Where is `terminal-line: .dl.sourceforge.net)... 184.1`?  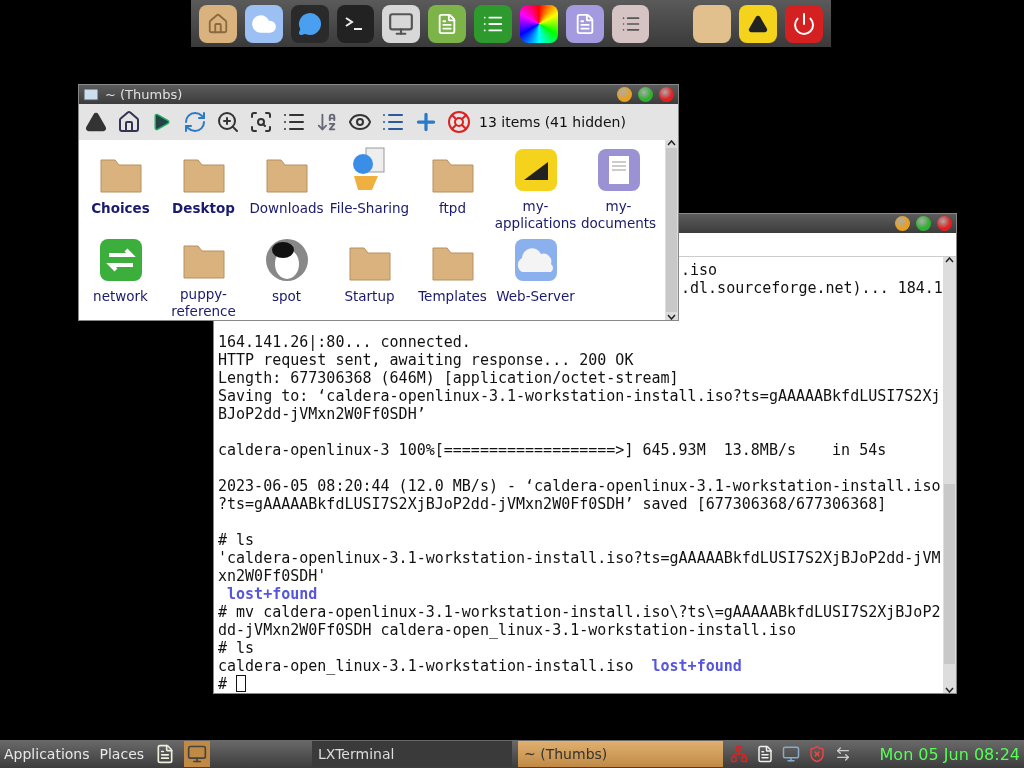 terminal-line: .dl.sourceforge.net)... 184.1 is located at coordinates (812, 288).